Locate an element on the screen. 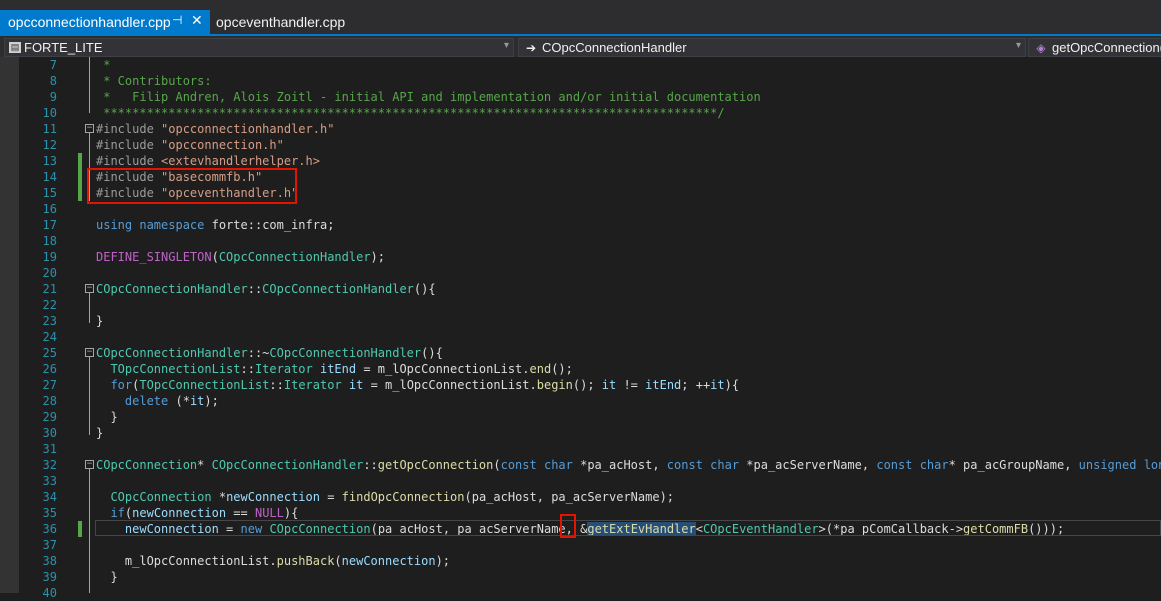  line-number: 15 is located at coordinates (49, 193).